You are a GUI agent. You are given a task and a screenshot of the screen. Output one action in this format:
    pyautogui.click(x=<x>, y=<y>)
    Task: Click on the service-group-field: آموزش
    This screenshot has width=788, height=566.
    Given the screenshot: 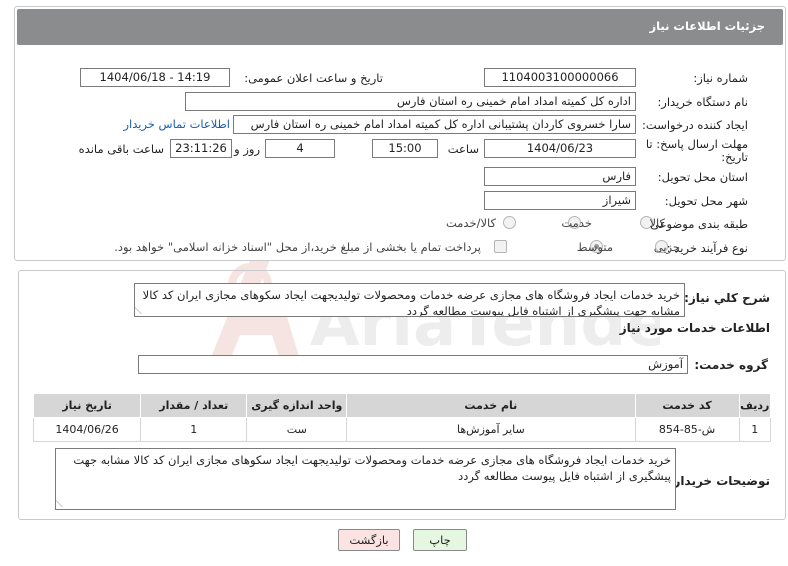 What is the action you would take?
    pyautogui.click(x=413, y=364)
    